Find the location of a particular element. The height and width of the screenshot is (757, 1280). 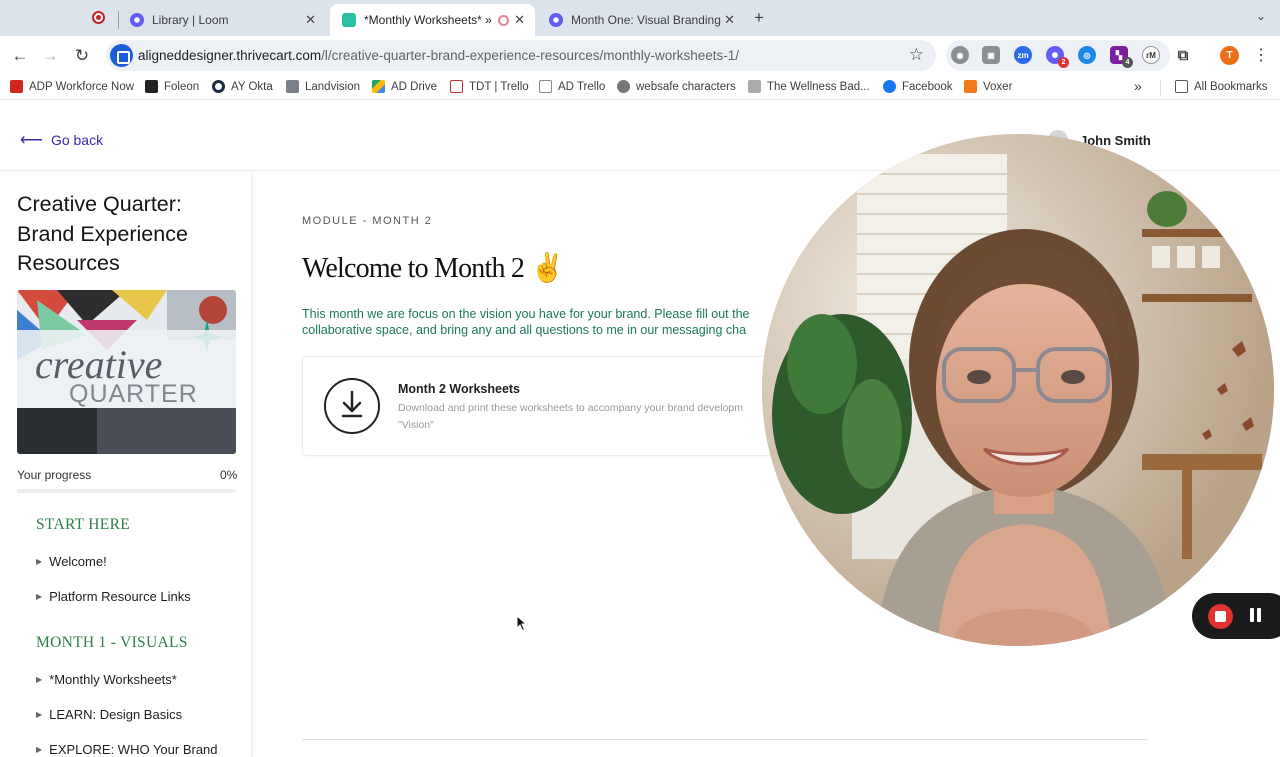

site-info-icon is located at coordinates (121, 55).